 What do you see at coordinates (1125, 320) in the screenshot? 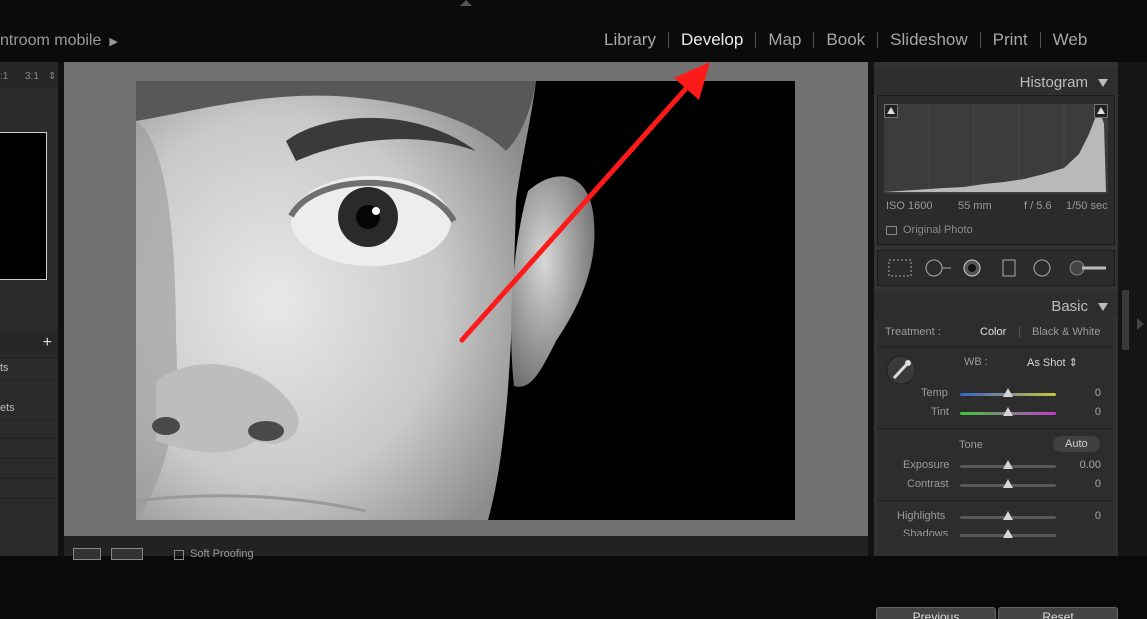
I see `scrollbar-thumb` at bounding box center [1125, 320].